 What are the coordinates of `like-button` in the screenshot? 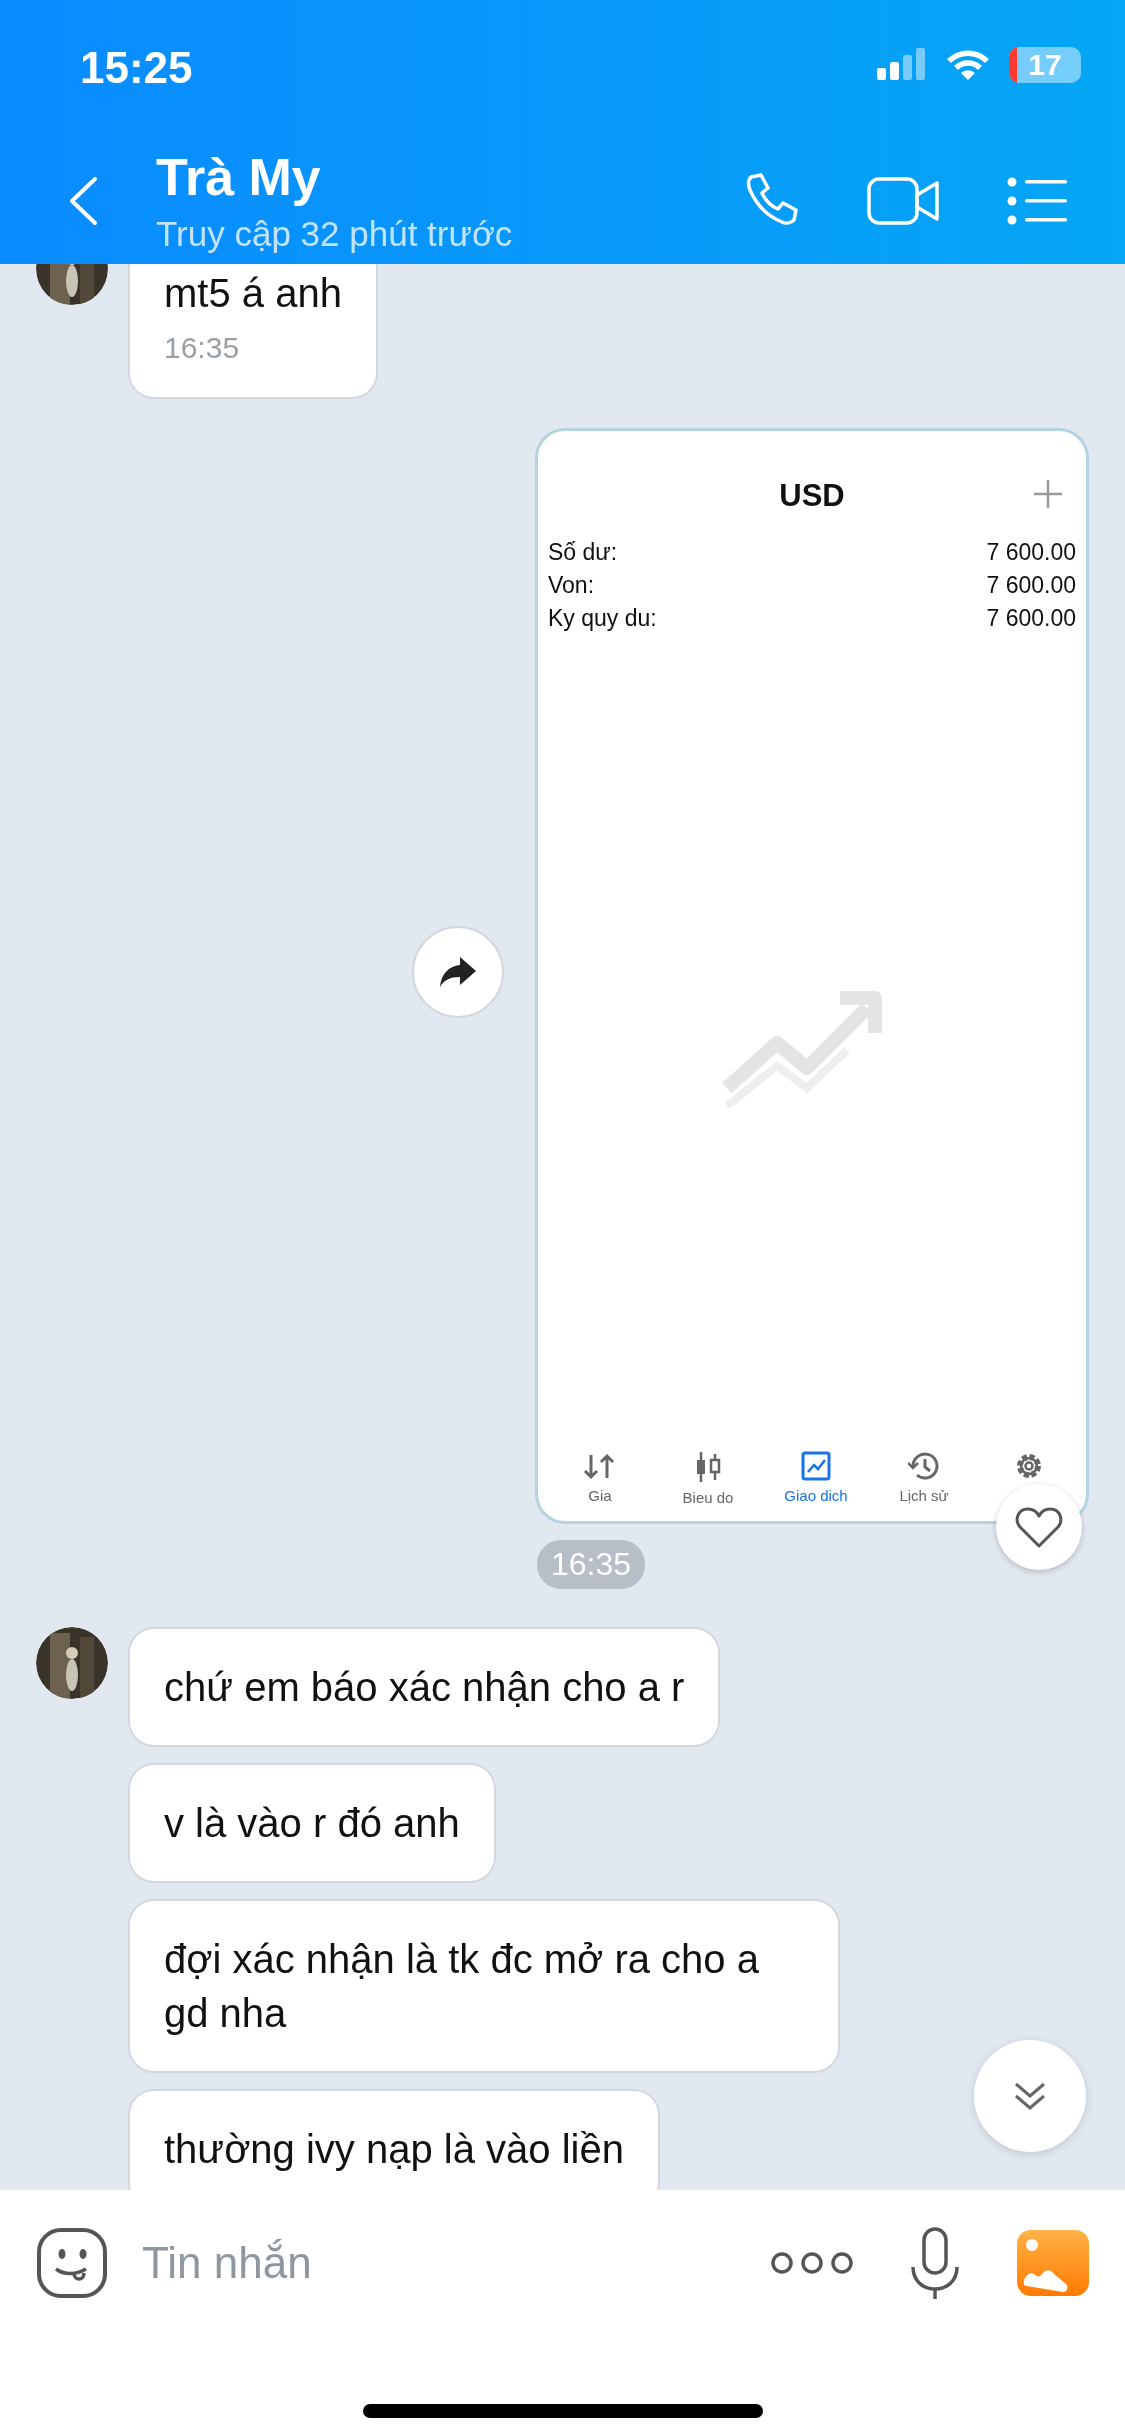 It's located at (1039, 1527).